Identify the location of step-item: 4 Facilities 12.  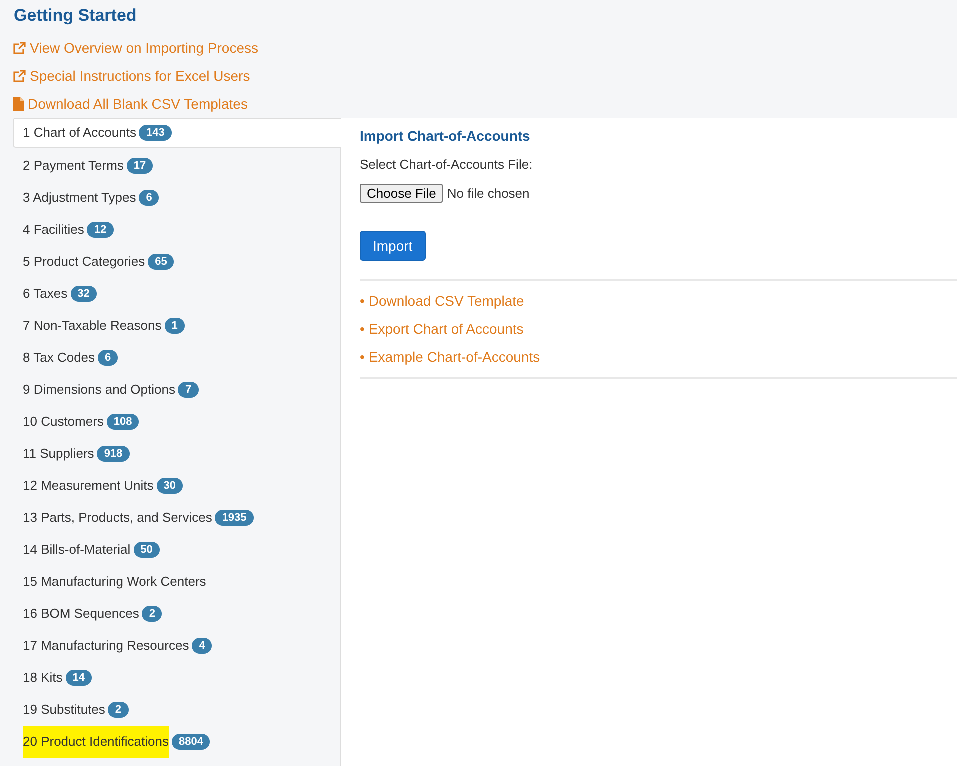
(177, 230).